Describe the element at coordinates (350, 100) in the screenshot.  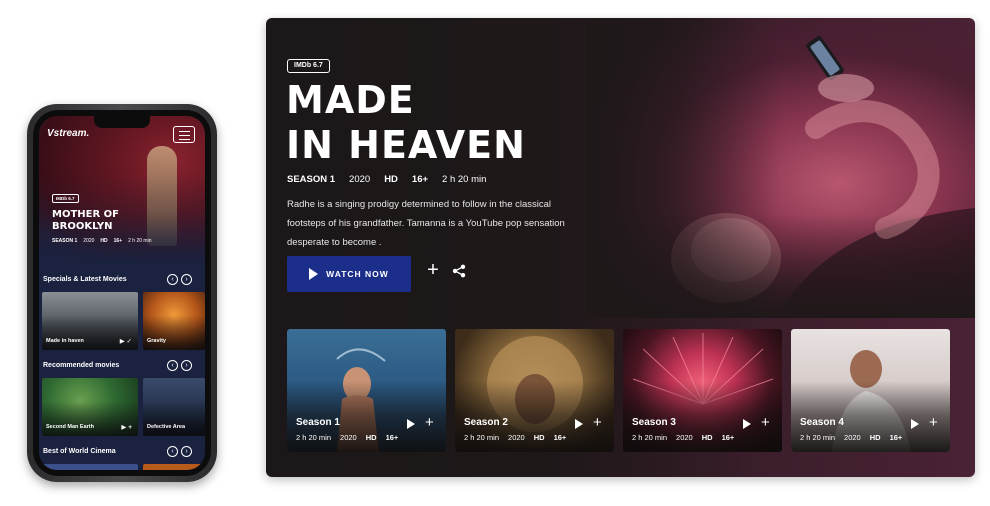
I see `title-line-1: MADE` at that location.